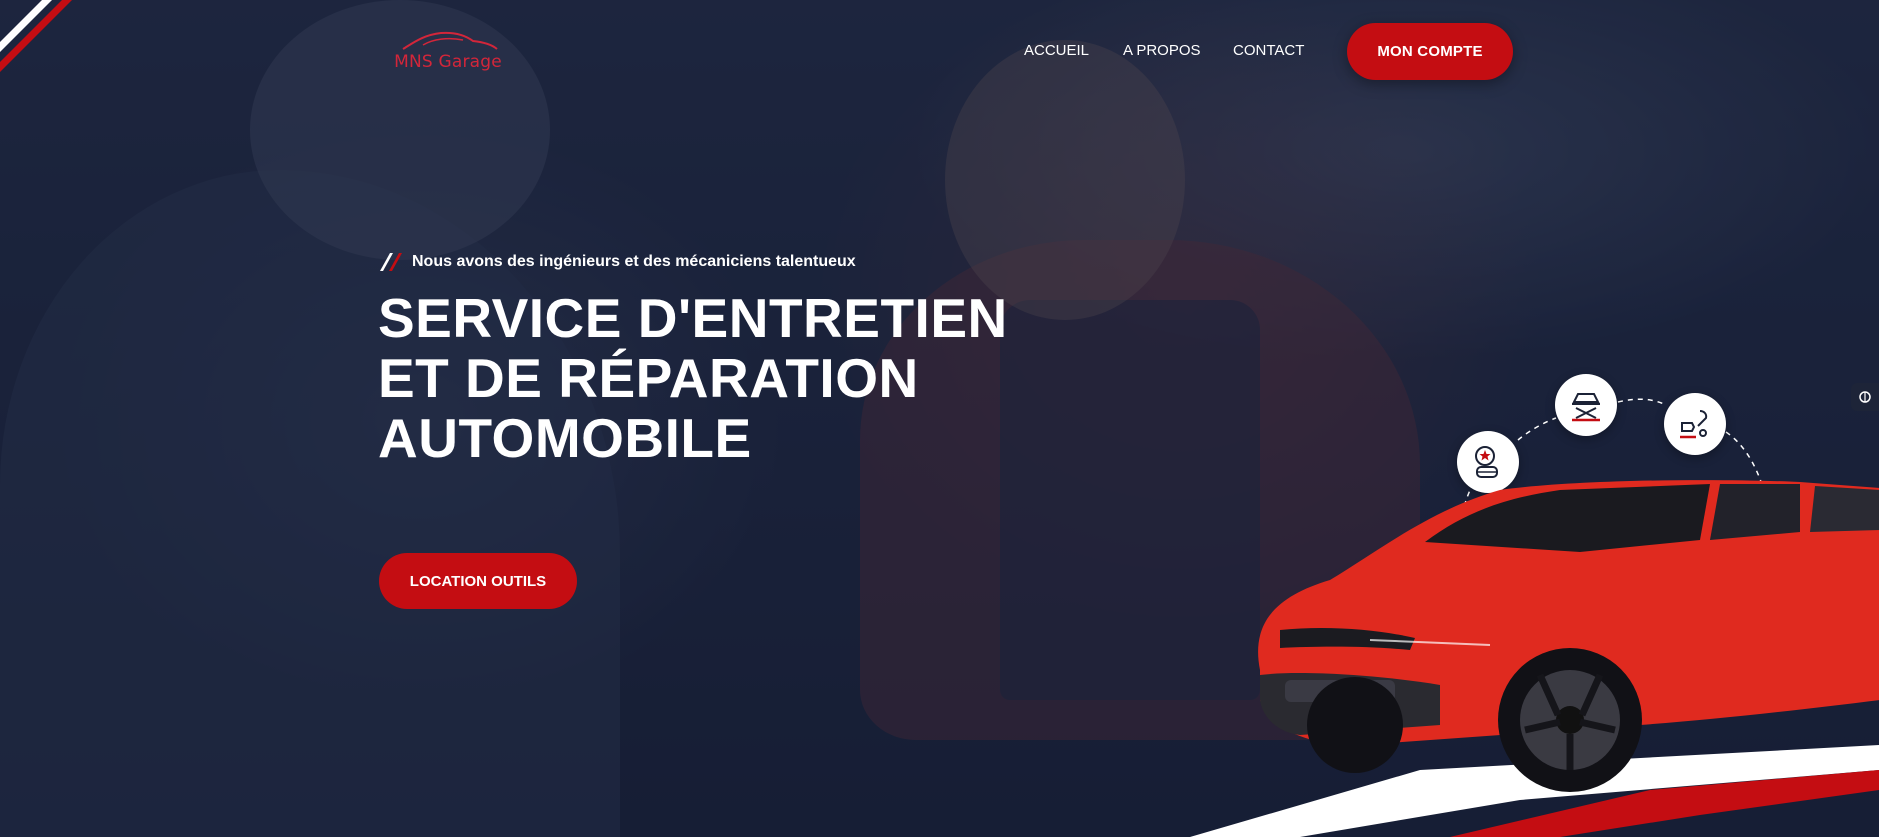  I want to click on settings-icon, so click(1865, 397).